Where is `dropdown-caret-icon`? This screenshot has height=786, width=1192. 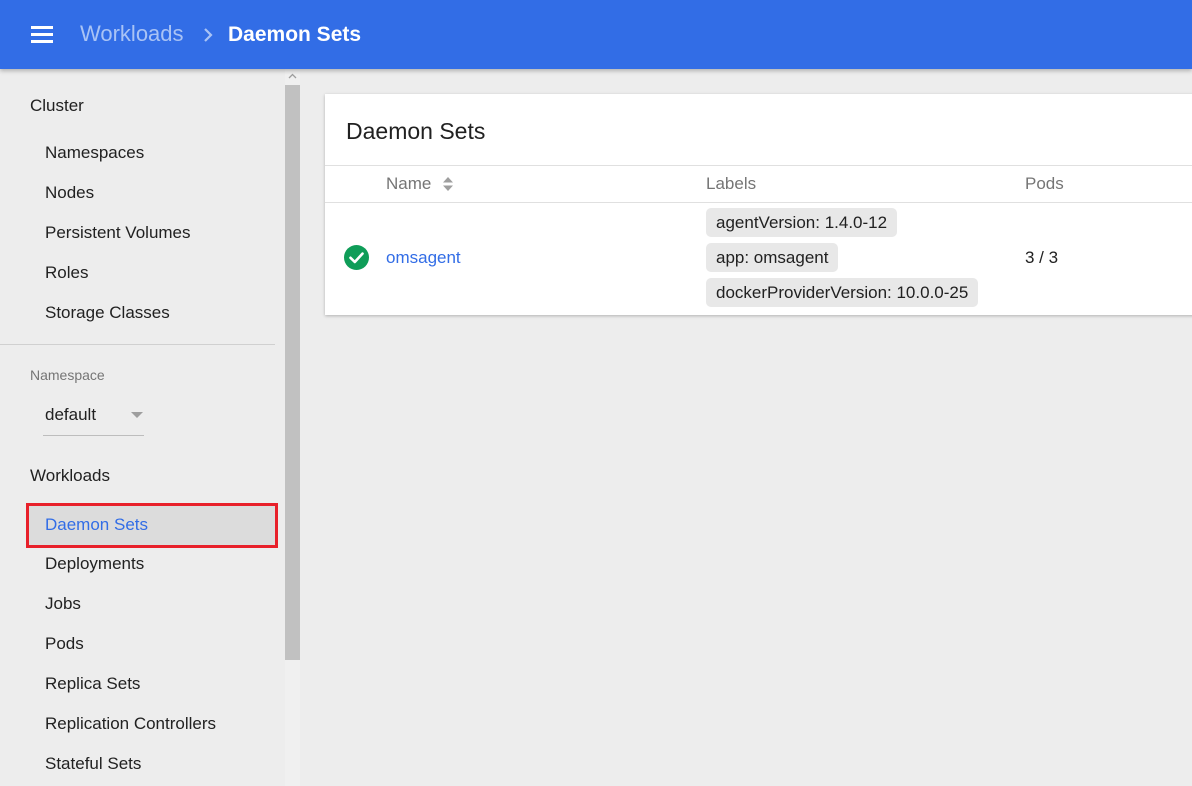
dropdown-caret-icon is located at coordinates (137, 415).